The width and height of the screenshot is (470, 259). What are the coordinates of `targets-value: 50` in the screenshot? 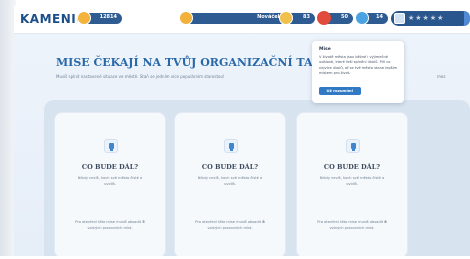 It's located at (344, 17).